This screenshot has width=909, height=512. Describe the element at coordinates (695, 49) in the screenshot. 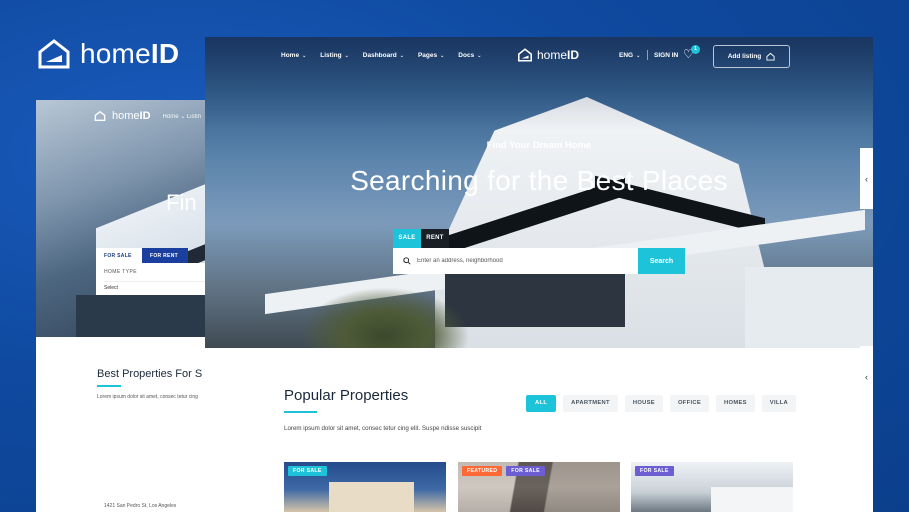

I see `wishlist-count-badge: 1` at that location.